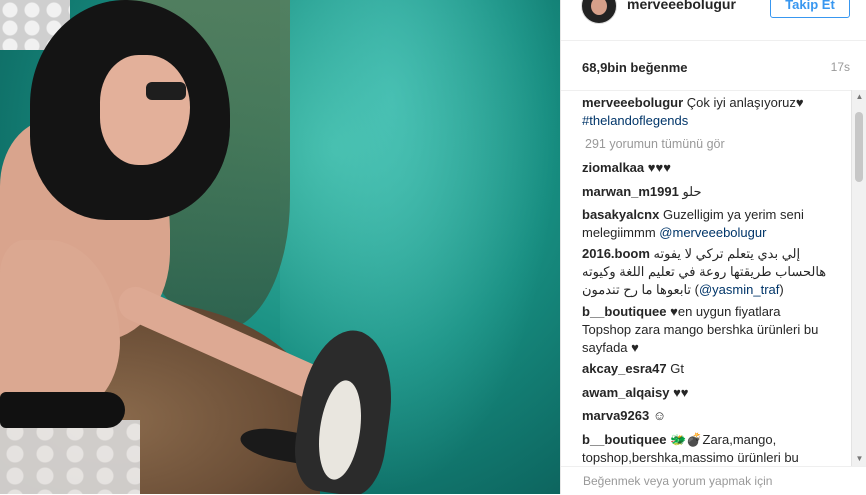  What do you see at coordinates (840, 67) in the screenshot?
I see `post-time: 17s` at bounding box center [840, 67].